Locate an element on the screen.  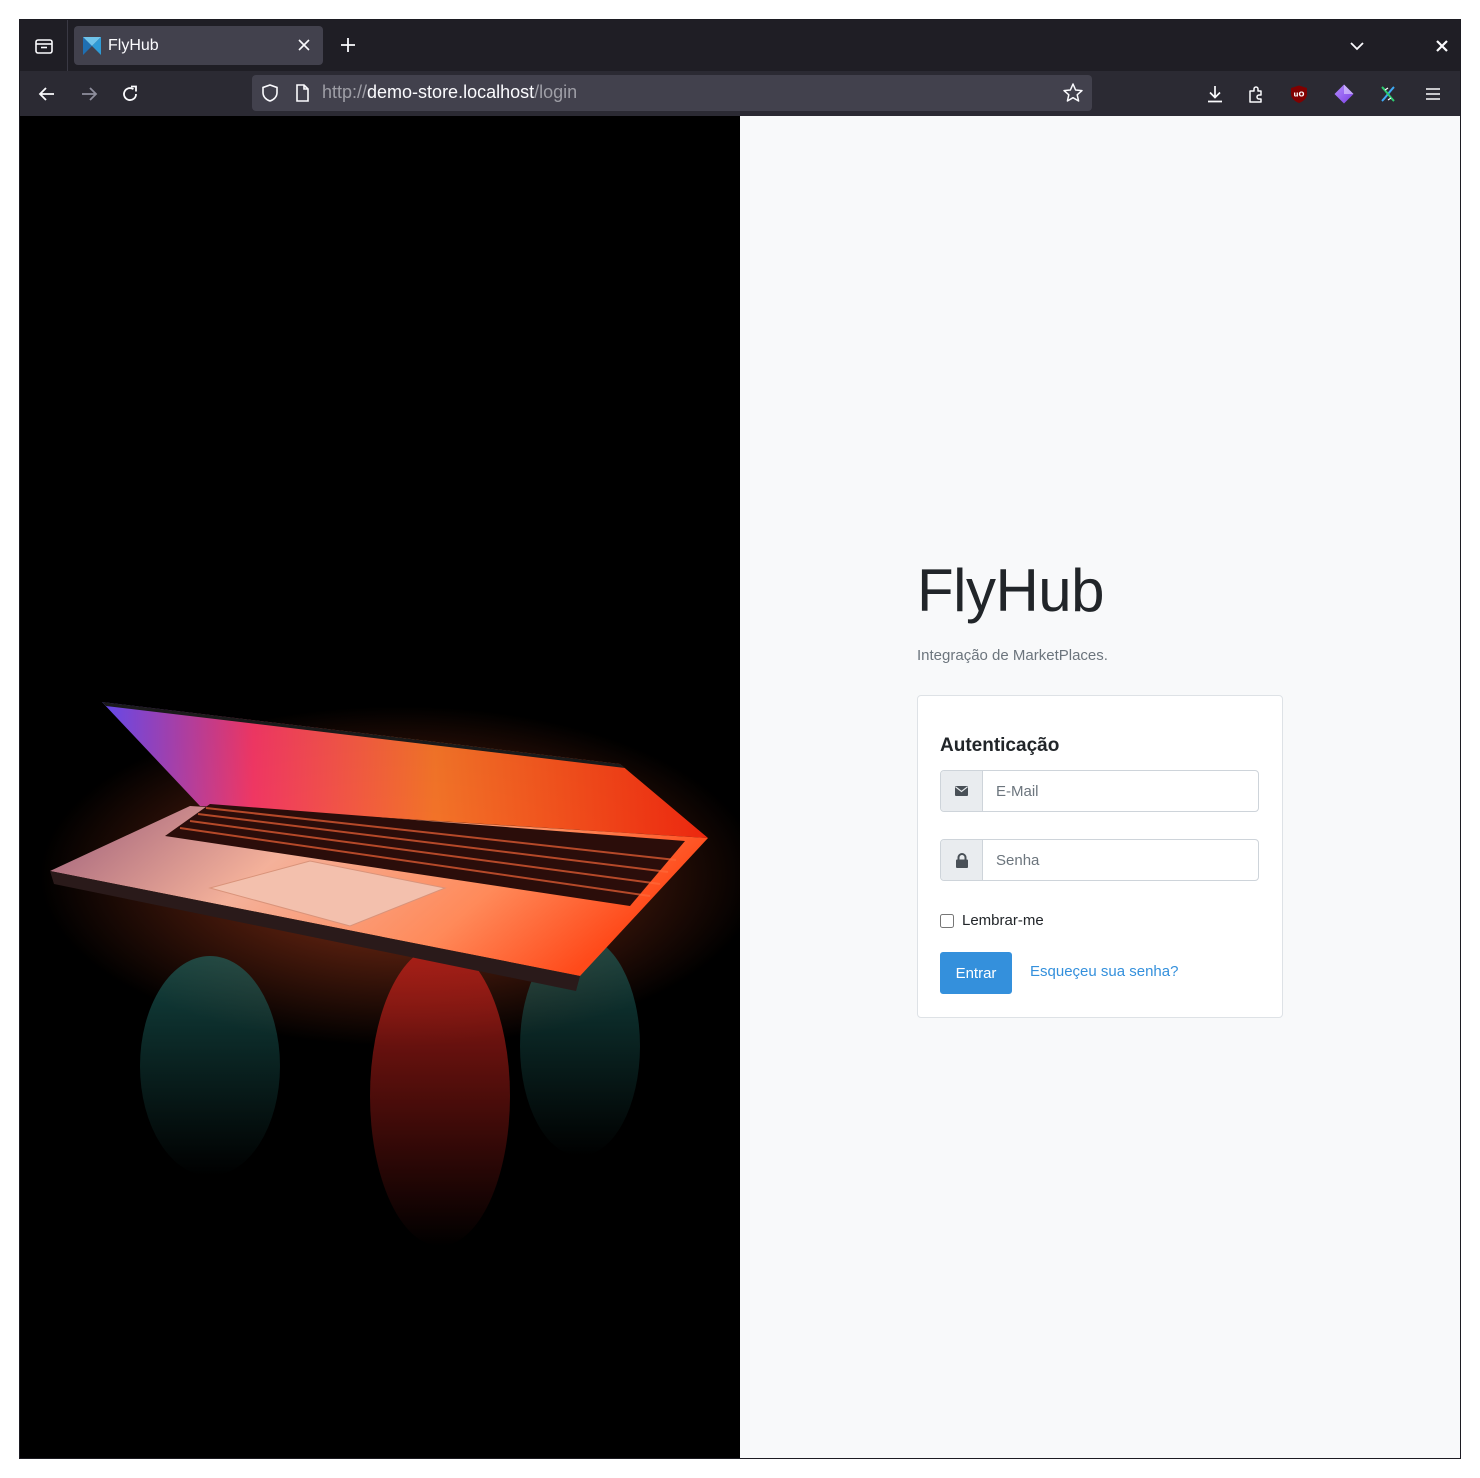
login-button: Entrar is located at coordinates (976, 973).